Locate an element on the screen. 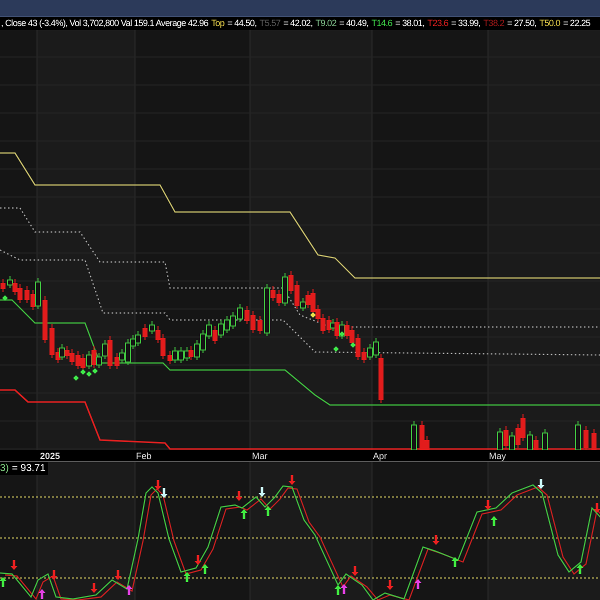 Image resolution: width=600 pixels, height=600 pixels. level-value: = 42.02, is located at coordinates (297, 23).